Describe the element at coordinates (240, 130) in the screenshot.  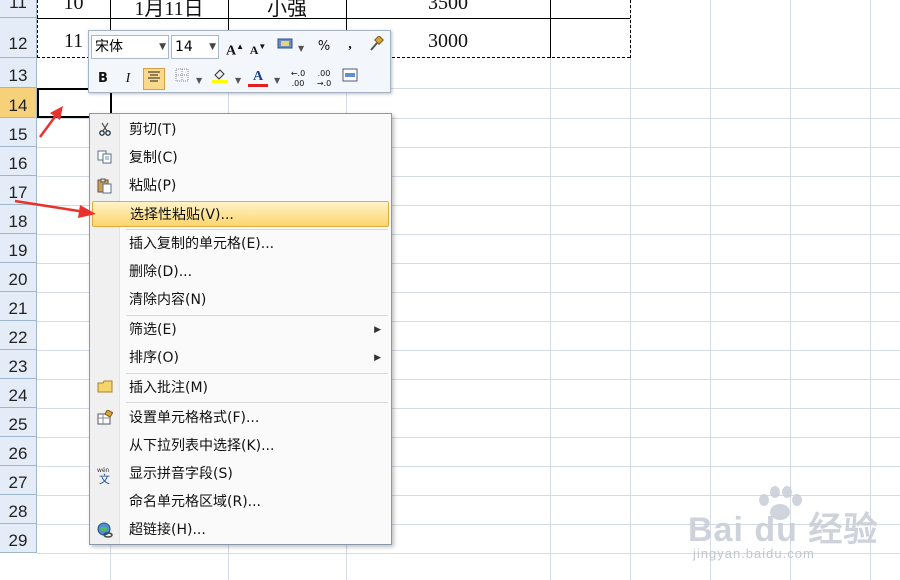
I see `menu-item-cut: 剪切(T)` at that location.